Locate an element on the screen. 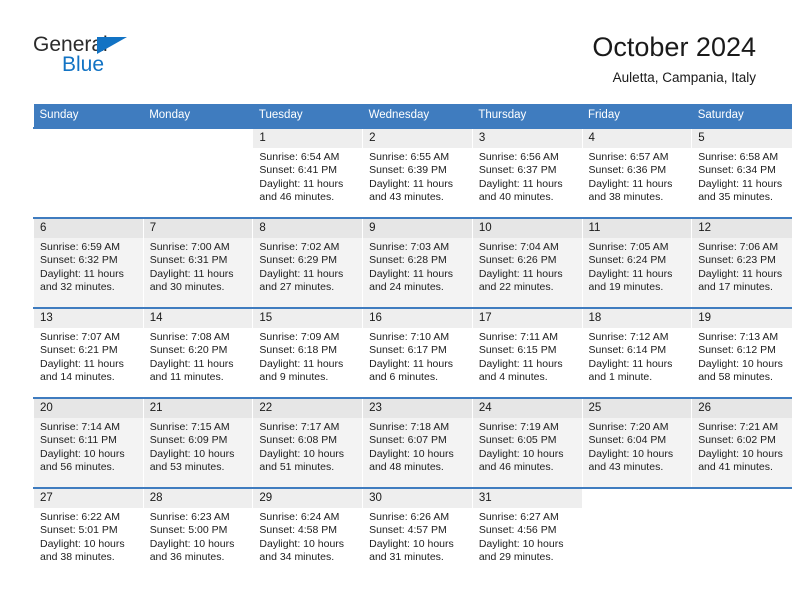  sunrise-text: Sunrise: 7:14 AM is located at coordinates (80, 427).